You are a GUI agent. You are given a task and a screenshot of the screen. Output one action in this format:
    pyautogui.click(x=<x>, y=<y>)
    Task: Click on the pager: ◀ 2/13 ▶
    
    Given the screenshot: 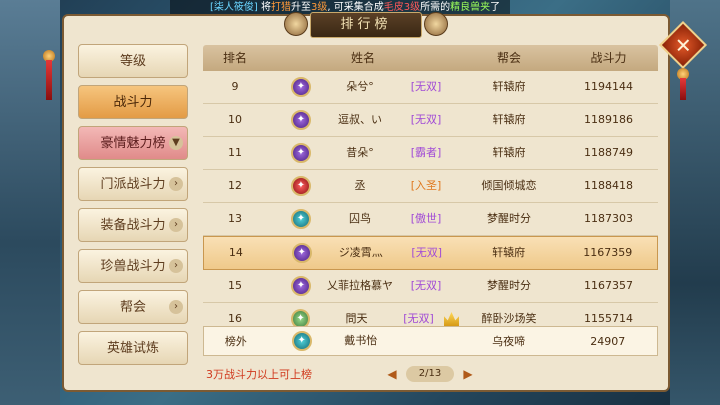 What is the action you would take?
    pyautogui.click(x=430, y=374)
    